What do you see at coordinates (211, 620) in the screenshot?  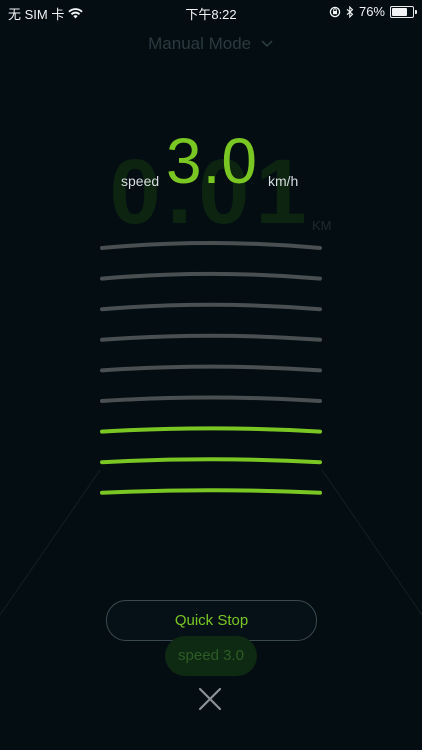 I see `quick-stop-button: Quick Stop` at bounding box center [211, 620].